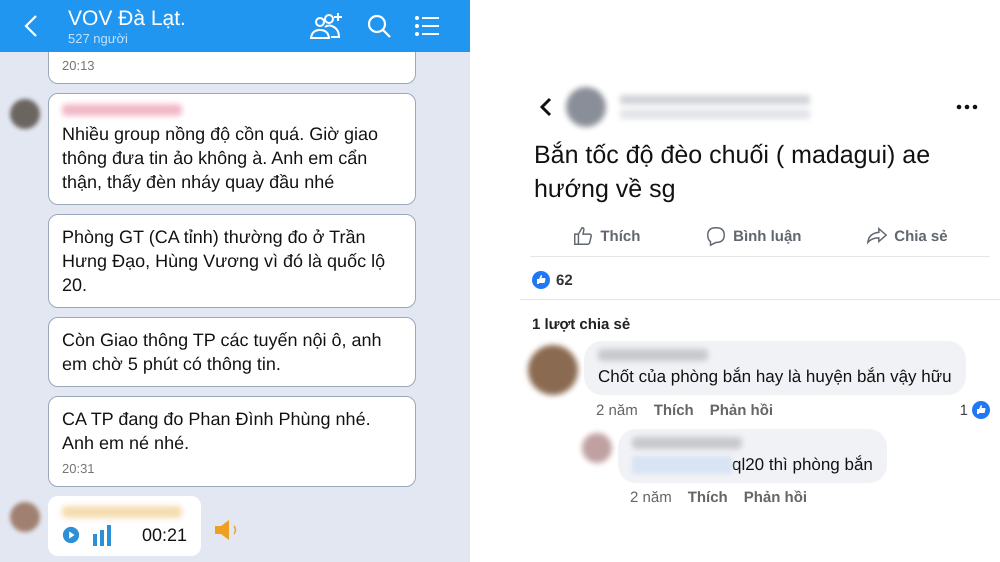  I want to click on more-icon, so click(967, 107).